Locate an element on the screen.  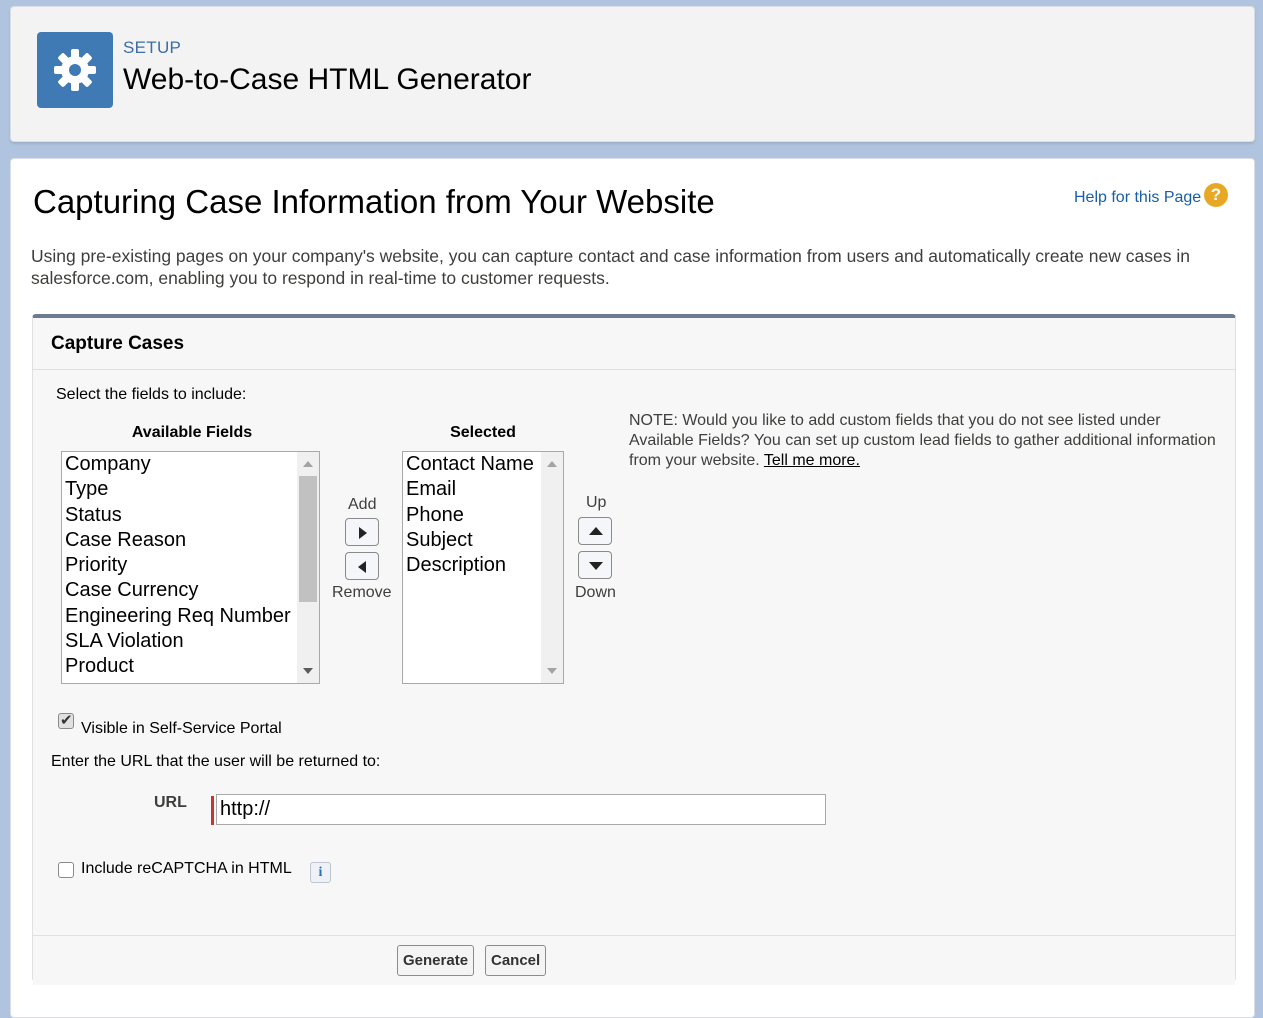
remove-button is located at coordinates (362, 566).